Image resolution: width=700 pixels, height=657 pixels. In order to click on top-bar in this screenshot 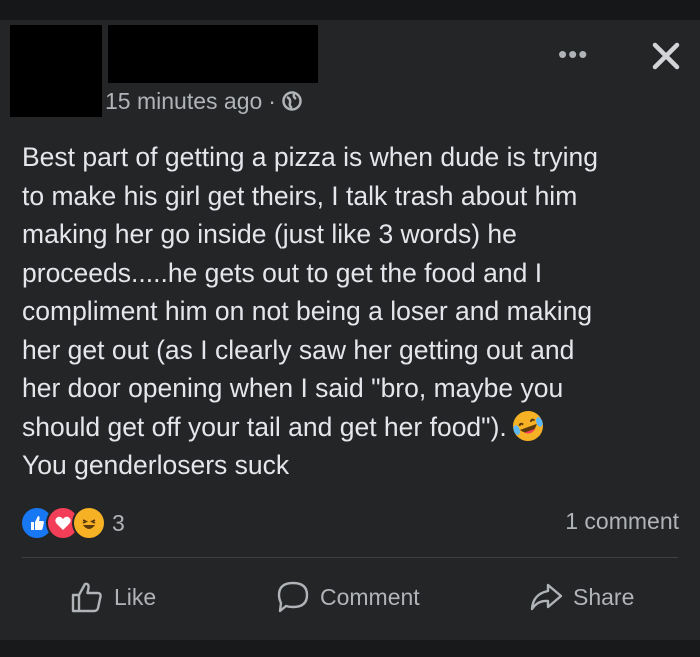, I will do `click(350, 10)`.